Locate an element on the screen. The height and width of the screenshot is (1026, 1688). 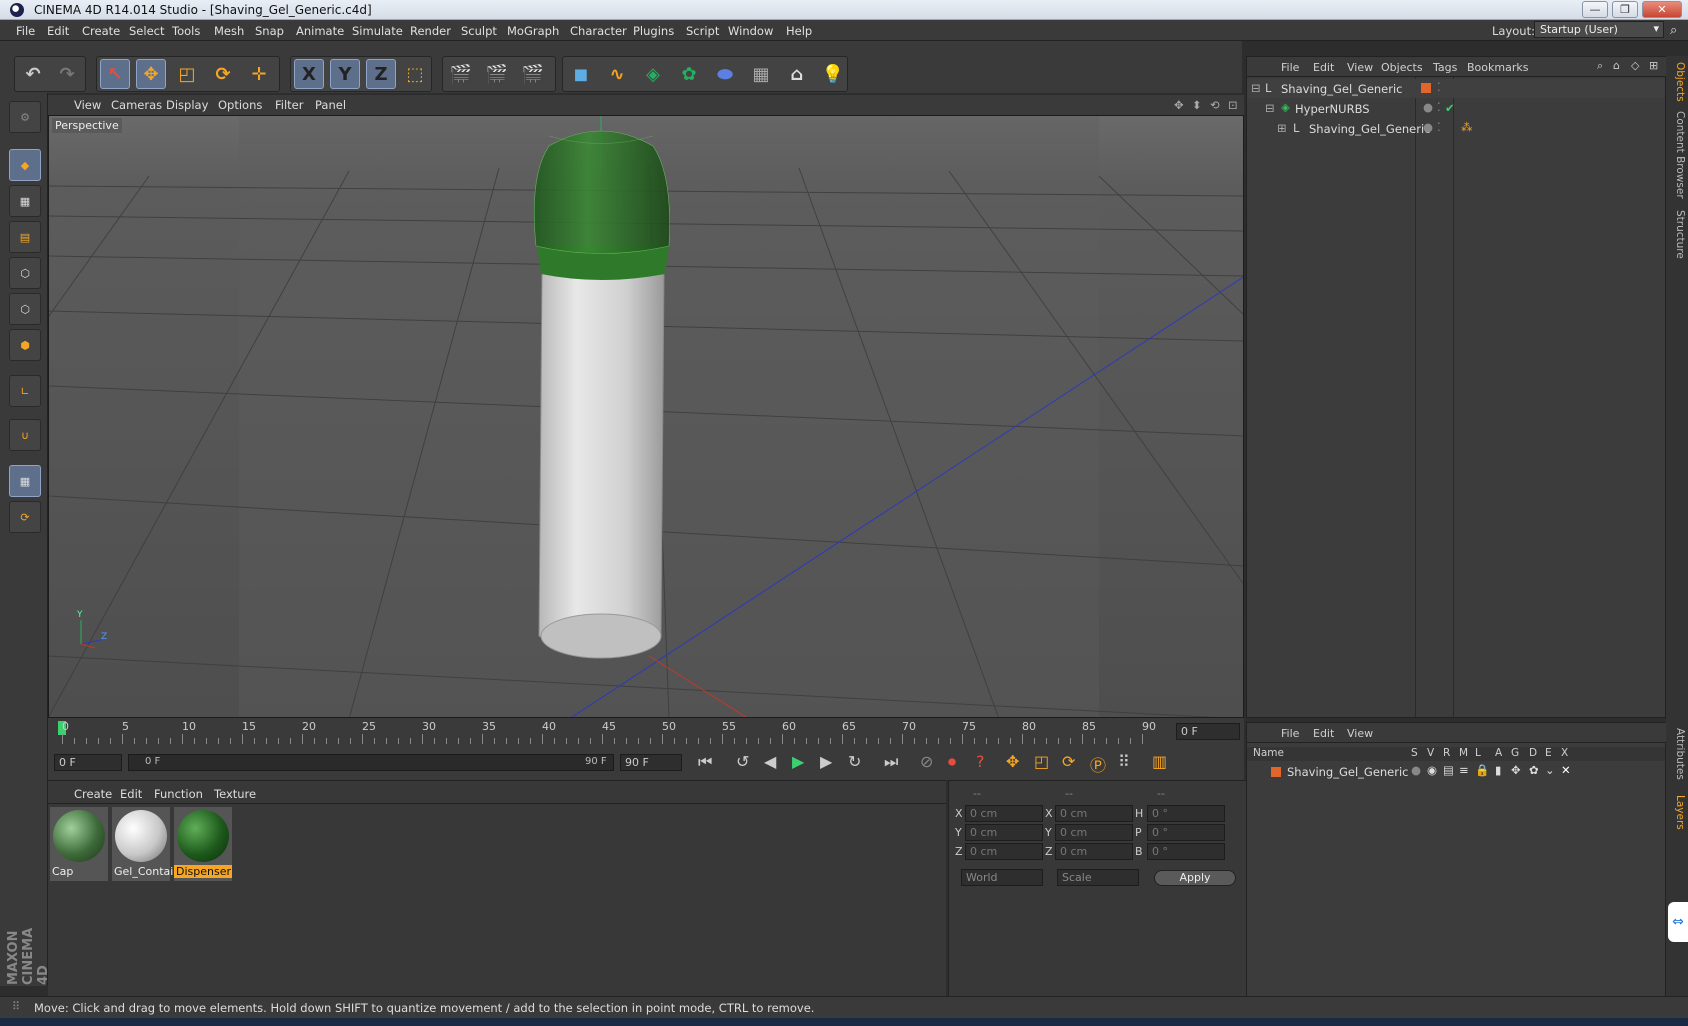
menu-simulate: Simulate is located at coordinates (377, 31).